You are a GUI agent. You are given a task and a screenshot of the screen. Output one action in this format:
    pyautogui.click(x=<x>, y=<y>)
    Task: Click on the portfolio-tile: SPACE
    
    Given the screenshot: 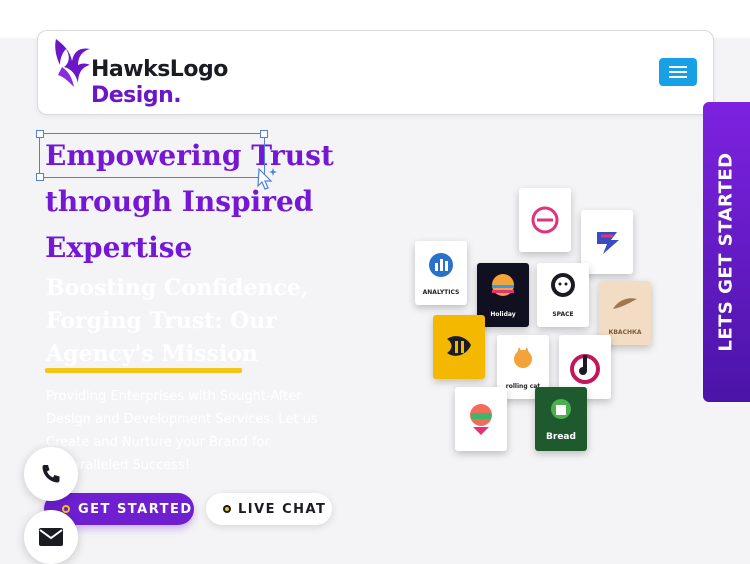 What is the action you would take?
    pyautogui.click(x=563, y=295)
    